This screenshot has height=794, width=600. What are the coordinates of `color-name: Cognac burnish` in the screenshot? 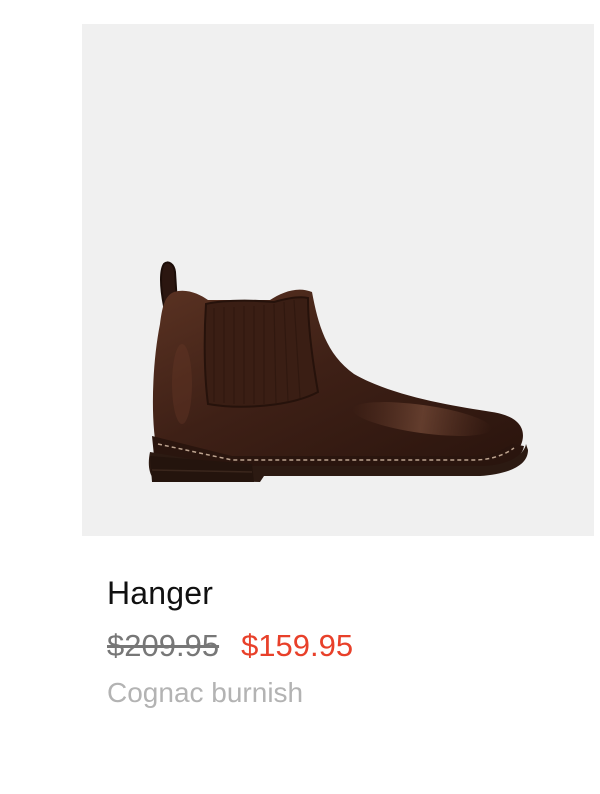 It's located at (205, 692).